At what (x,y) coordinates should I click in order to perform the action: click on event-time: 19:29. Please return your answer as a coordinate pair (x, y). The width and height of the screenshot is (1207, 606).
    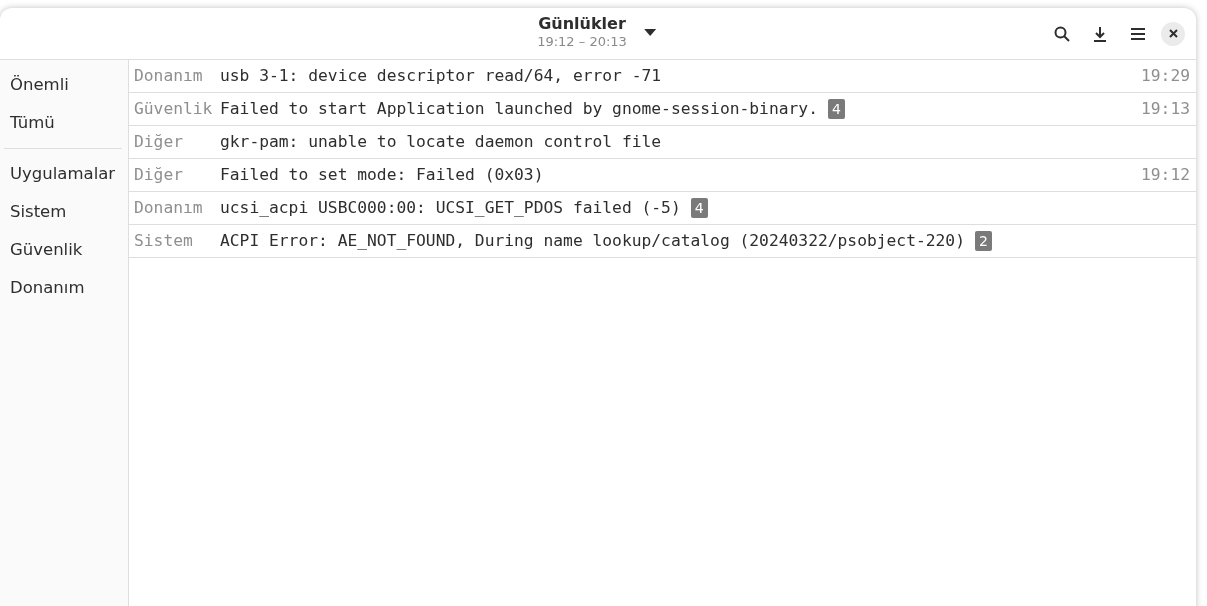
    Looking at the image, I should click on (1165, 75).